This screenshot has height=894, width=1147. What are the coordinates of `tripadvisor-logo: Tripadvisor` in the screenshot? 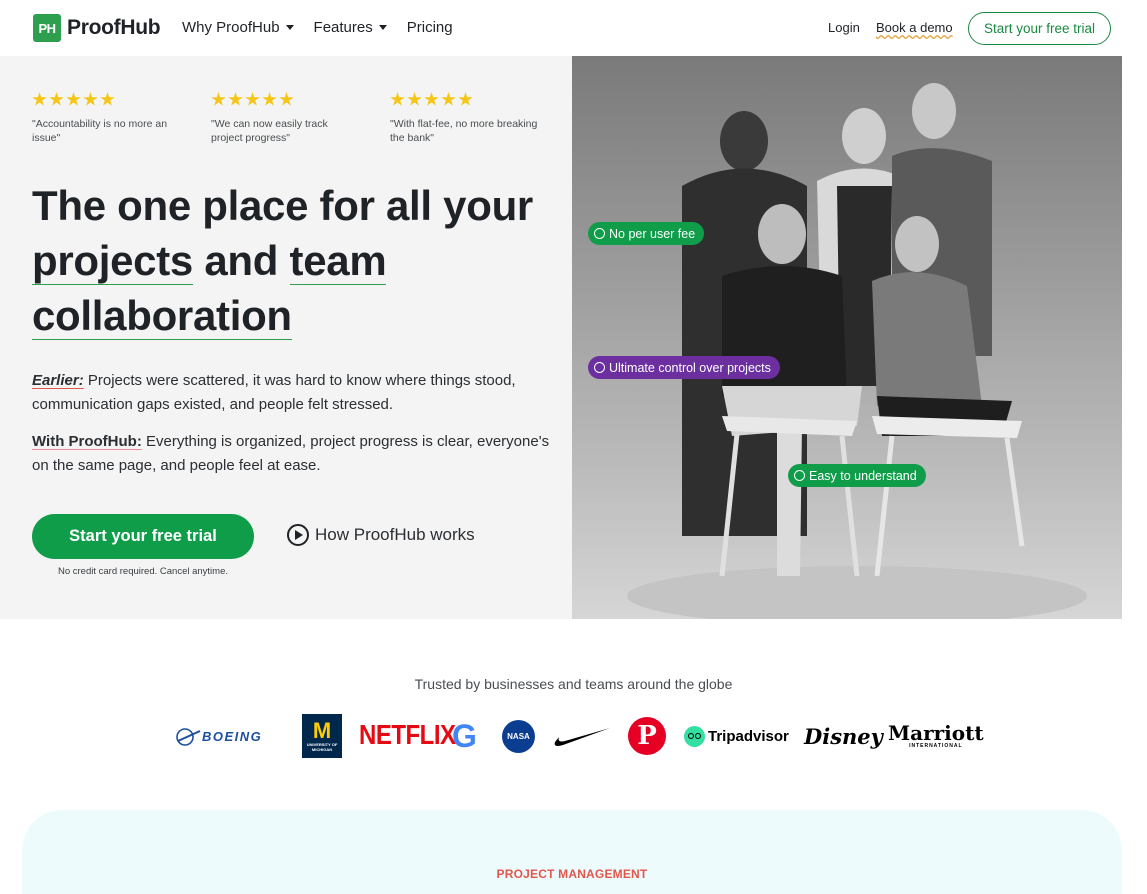 It's located at (736, 736).